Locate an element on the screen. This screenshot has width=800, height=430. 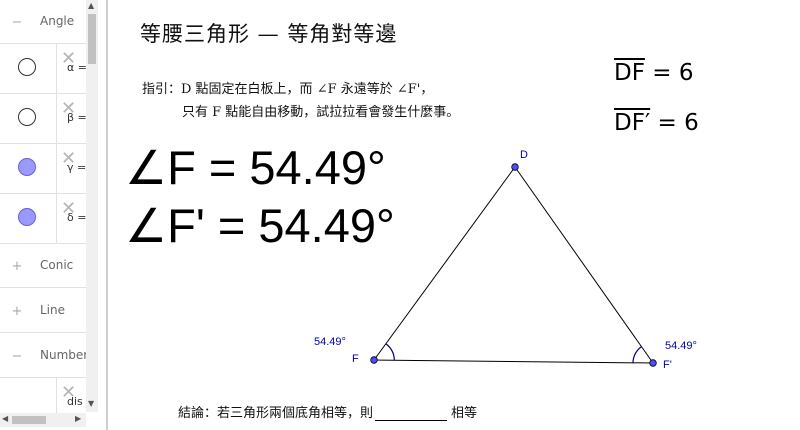
segment-DF-name: DF is located at coordinates (629, 73).